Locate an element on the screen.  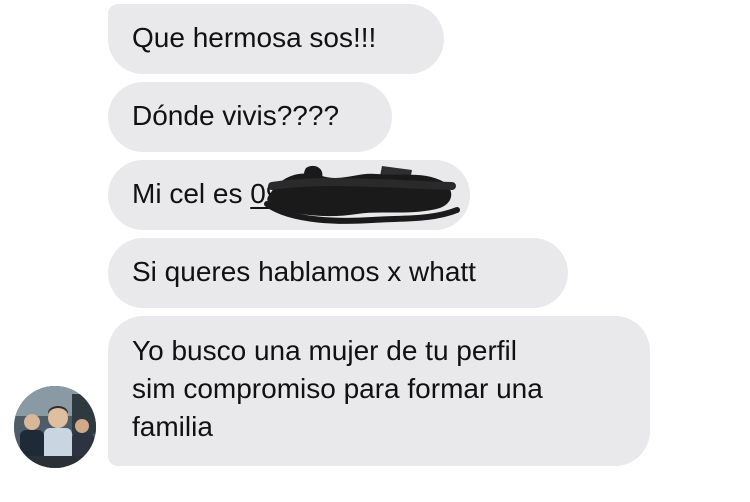
message-bubble: Si queres hablamos x whatt is located at coordinates (338, 273).